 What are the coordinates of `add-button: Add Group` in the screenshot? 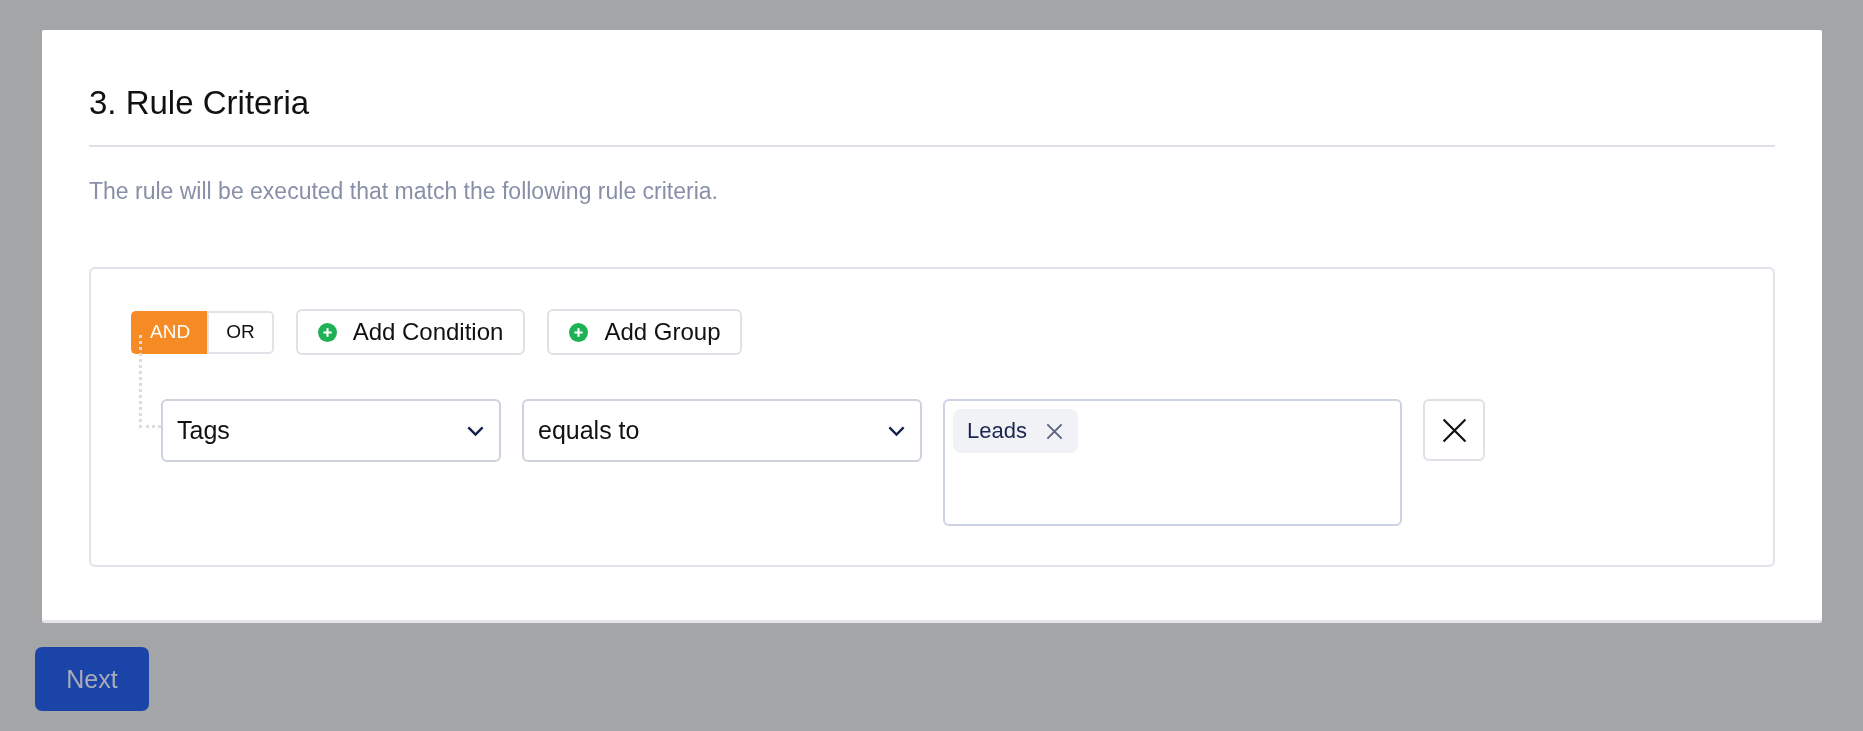 It's located at (645, 332).